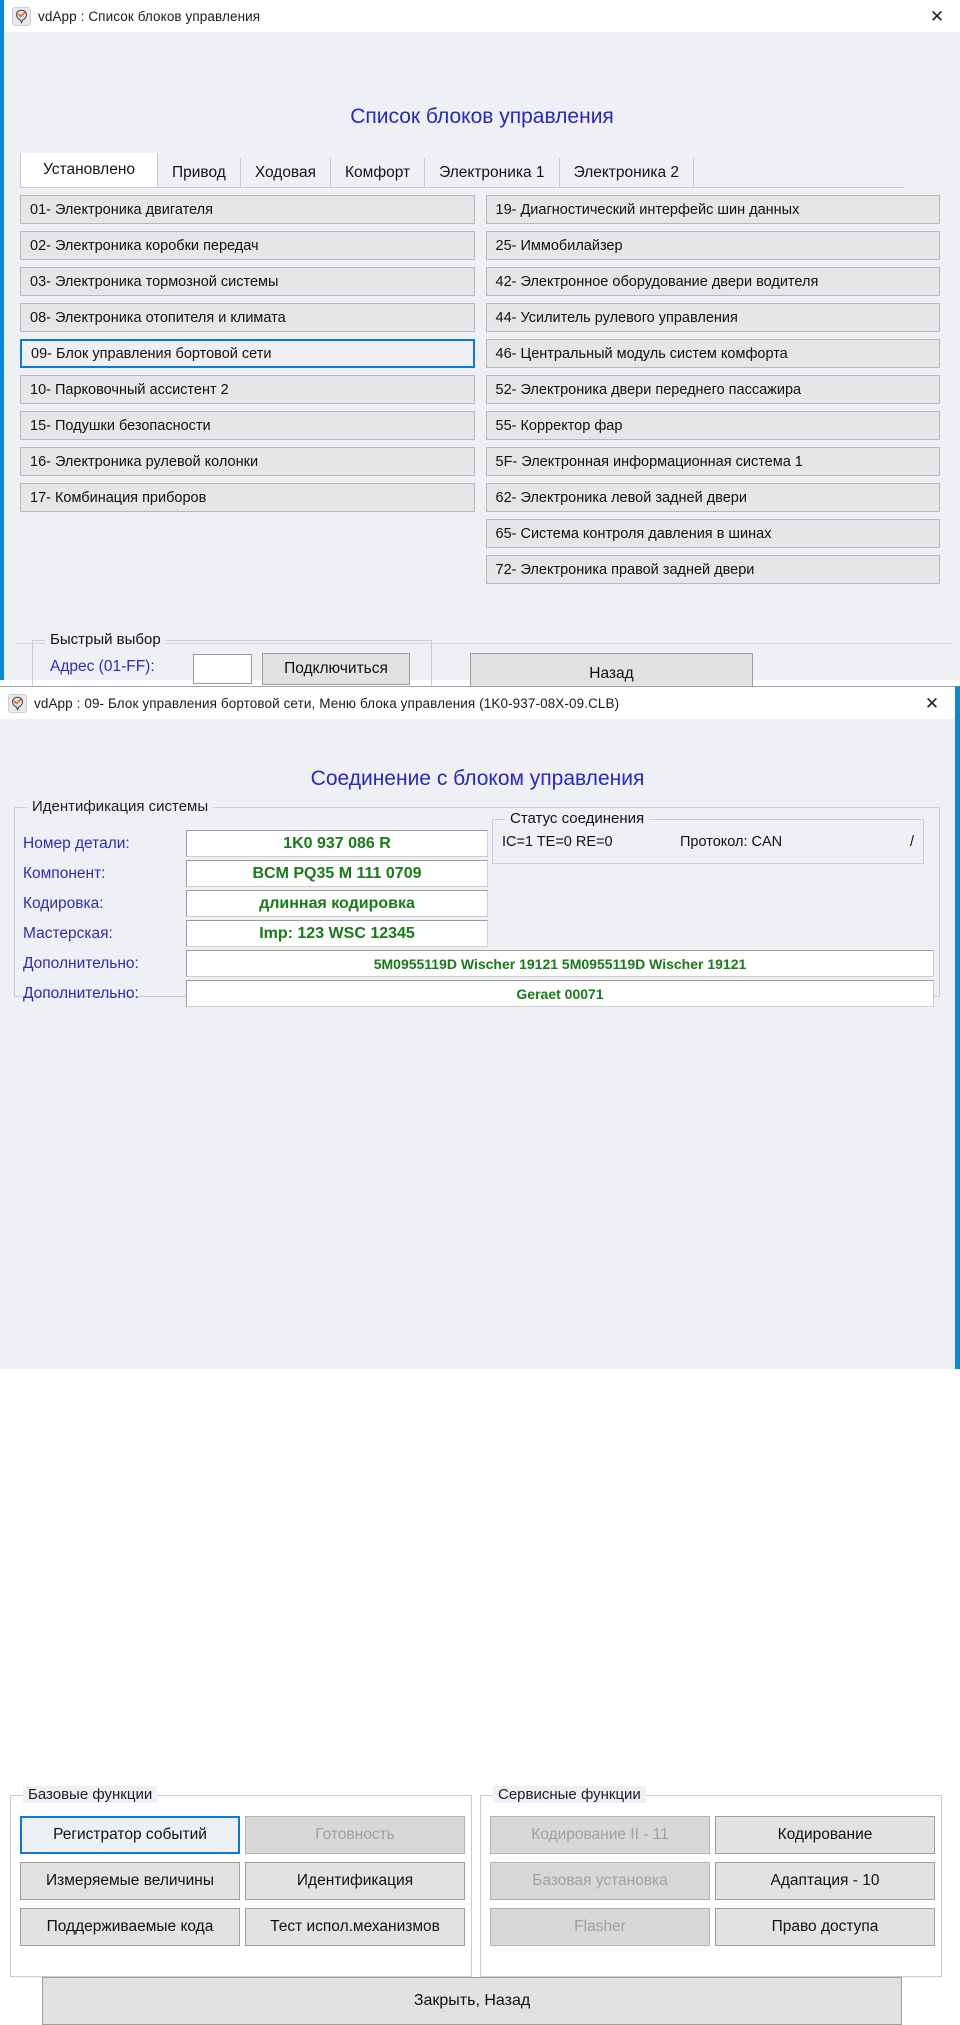 This screenshot has width=960, height=2025. What do you see at coordinates (130, 1835) in the screenshot?
I see `function-button: Регистратор событий` at bounding box center [130, 1835].